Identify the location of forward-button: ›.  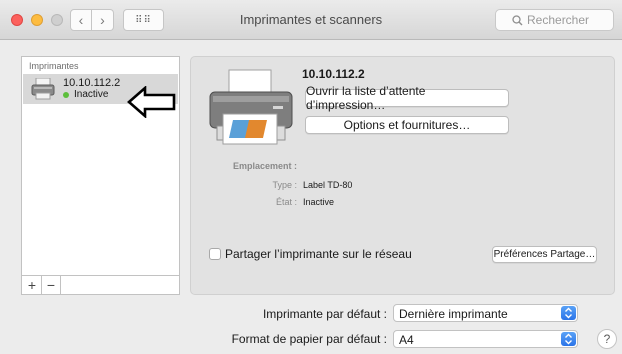
(103, 20).